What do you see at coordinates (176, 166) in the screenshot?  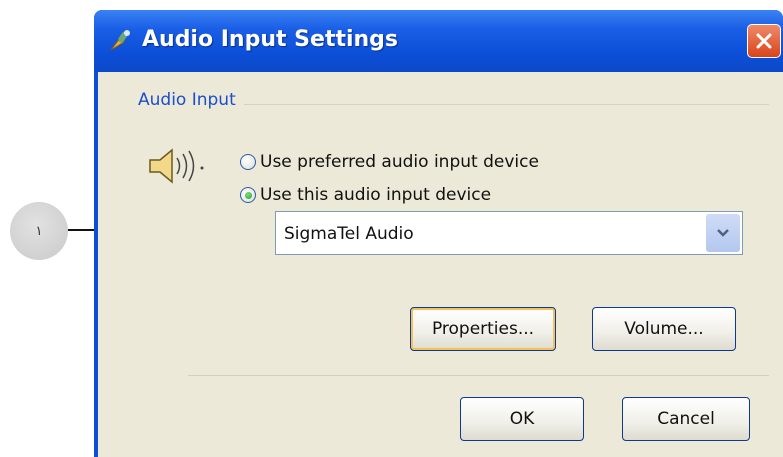 I see `speaker-icon` at bounding box center [176, 166].